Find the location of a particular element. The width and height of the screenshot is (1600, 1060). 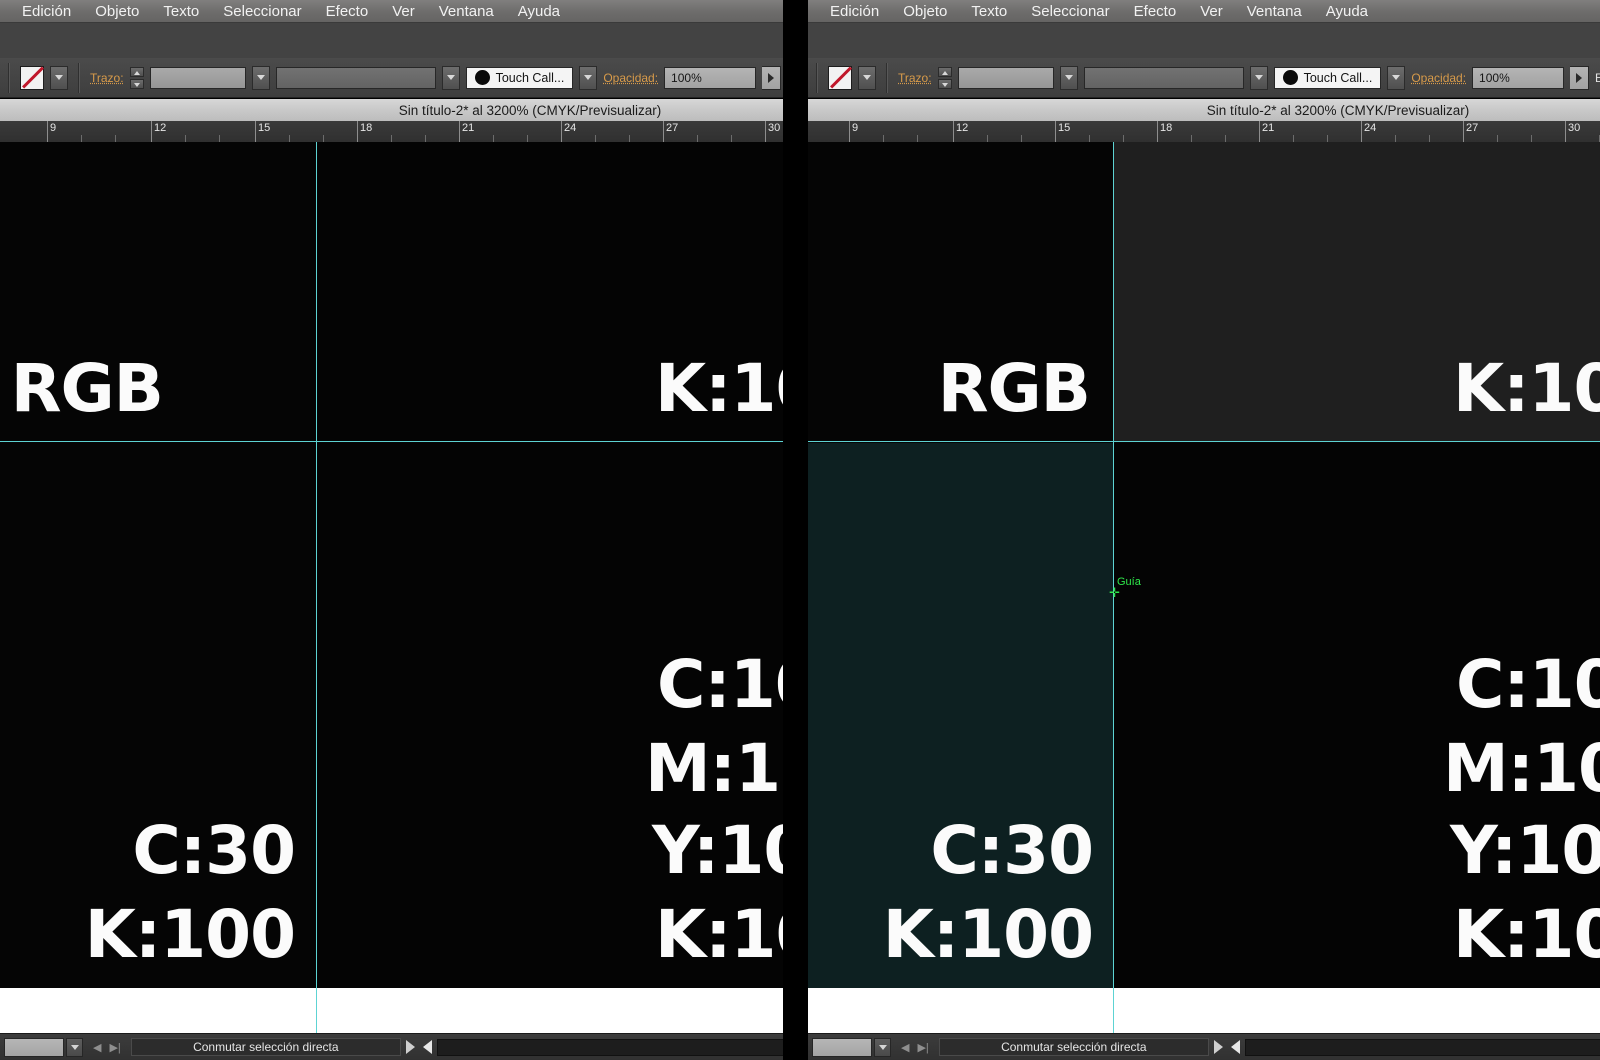

control-band is located at coordinates (1204, 41).